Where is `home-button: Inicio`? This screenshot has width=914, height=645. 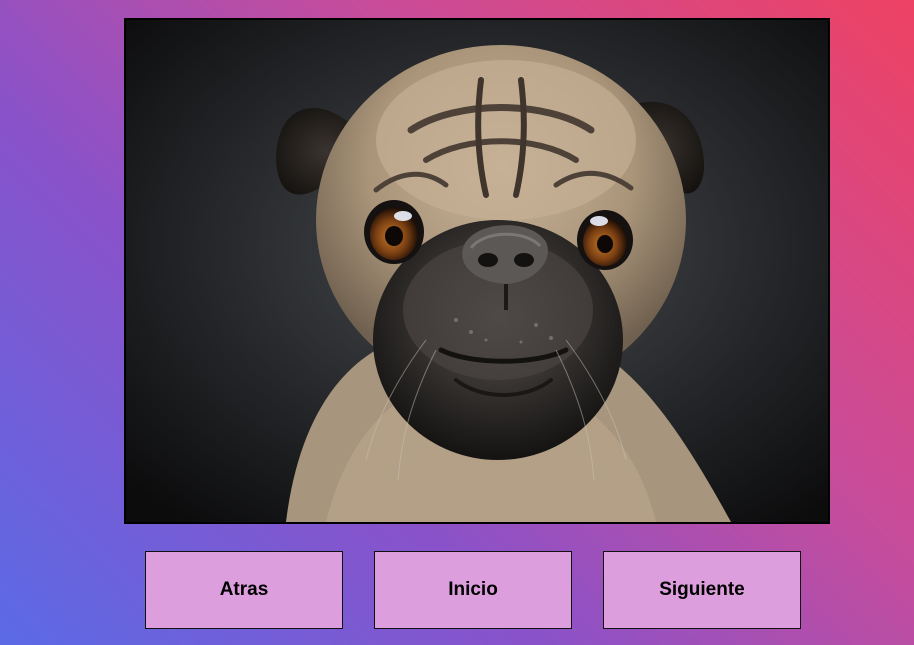 home-button: Inicio is located at coordinates (473, 590).